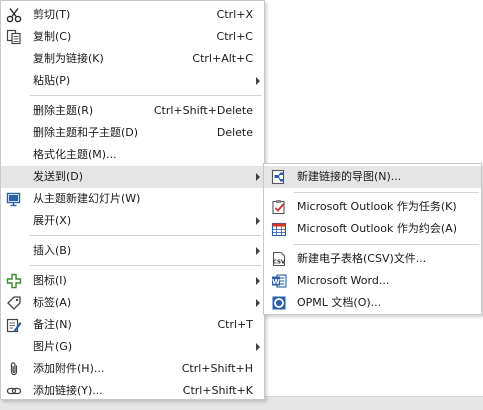  Describe the element at coordinates (276, 282) in the screenshot. I see `svg-text: W` at that location.